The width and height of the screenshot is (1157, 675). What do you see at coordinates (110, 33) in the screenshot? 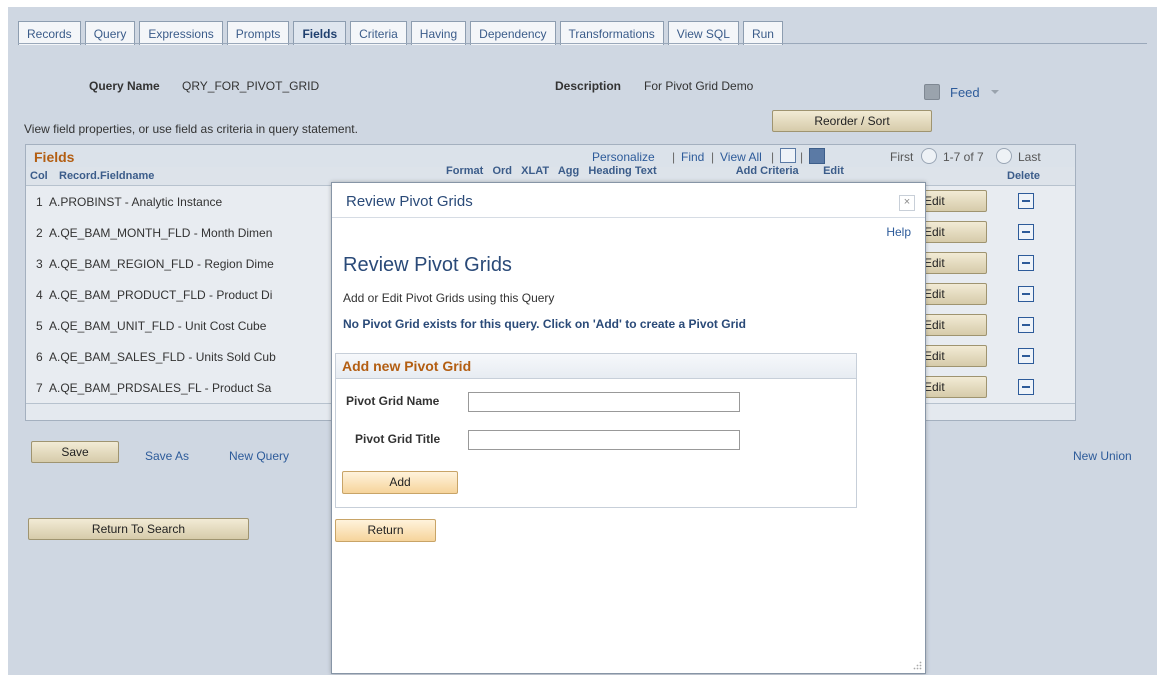
I see `tab-query: Query` at bounding box center [110, 33].